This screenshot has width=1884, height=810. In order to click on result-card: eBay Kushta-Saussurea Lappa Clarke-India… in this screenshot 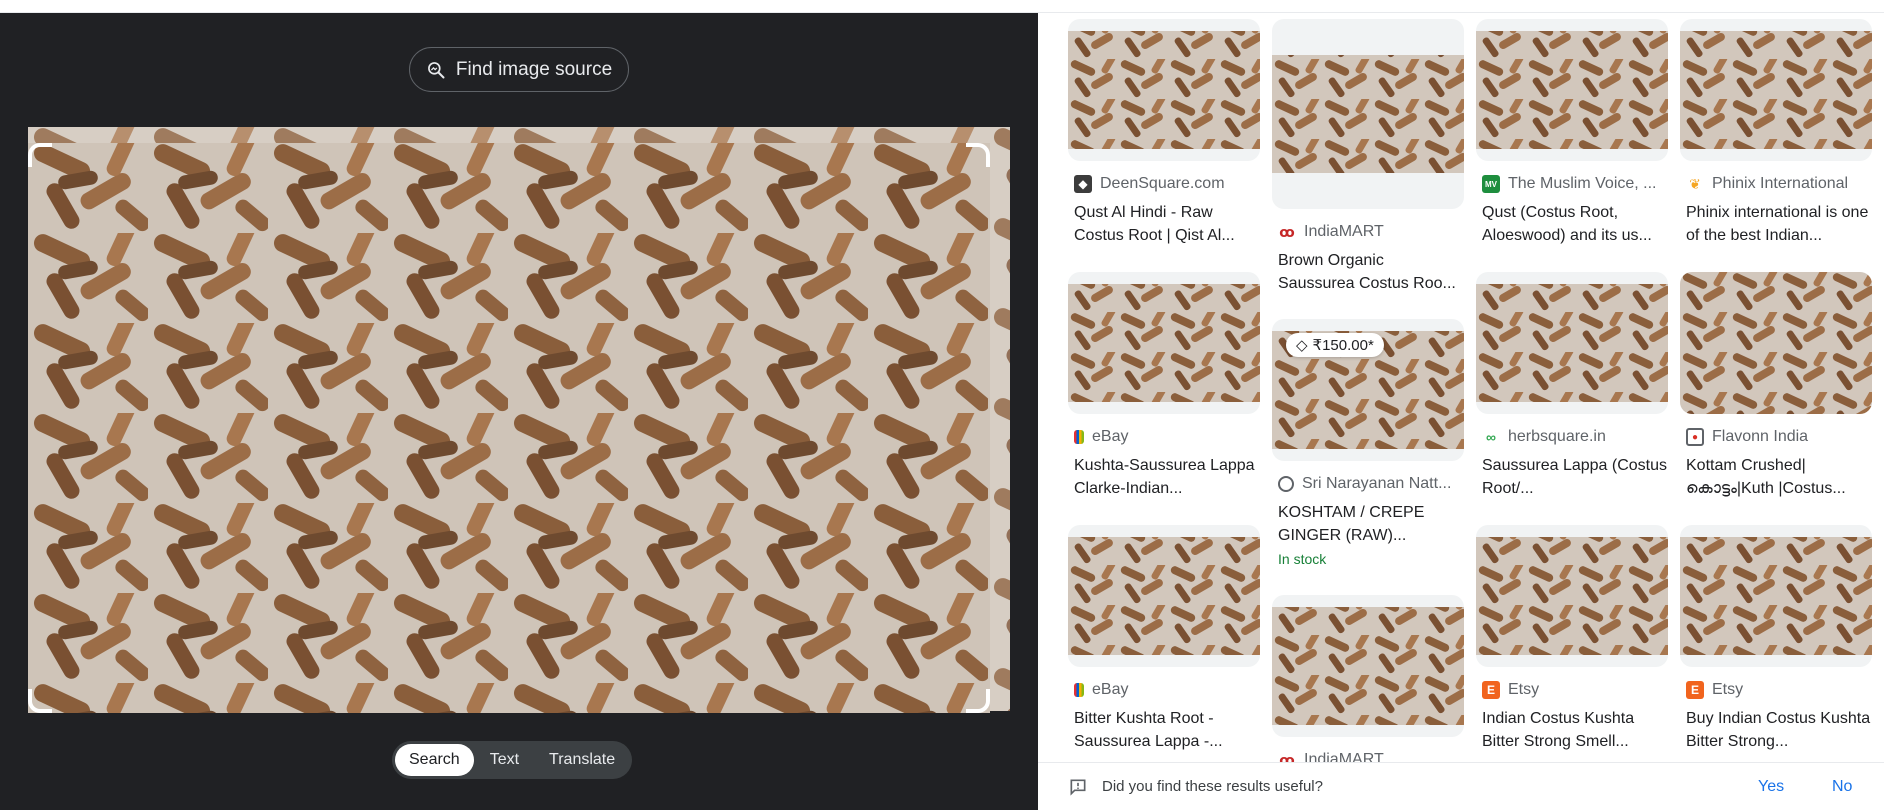, I will do `click(1164, 386)`.